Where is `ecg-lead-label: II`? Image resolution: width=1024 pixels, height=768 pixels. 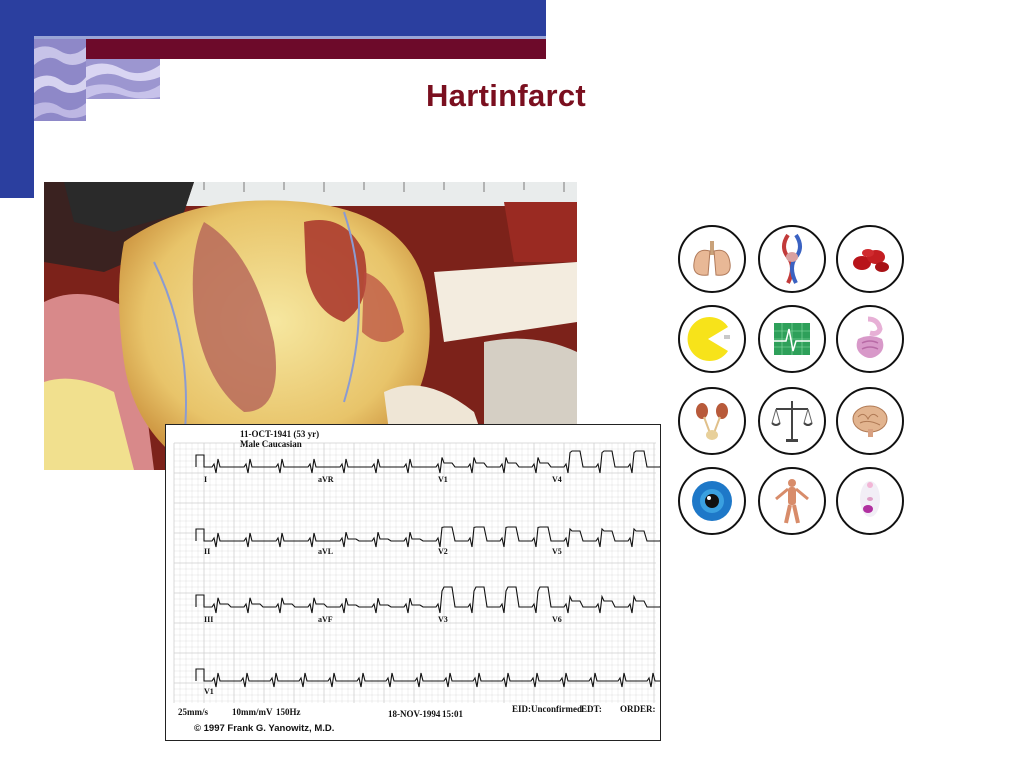 ecg-lead-label: II is located at coordinates (207, 551).